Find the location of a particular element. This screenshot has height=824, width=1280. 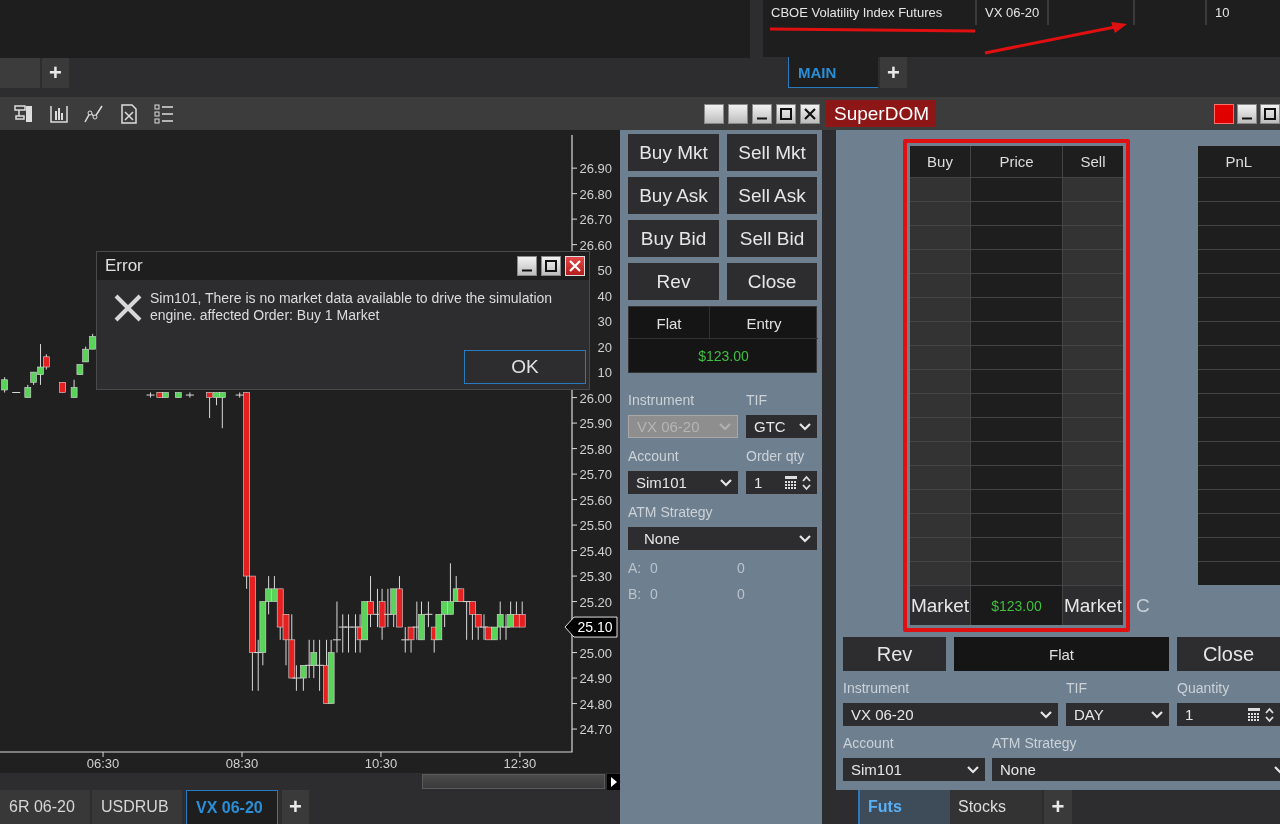

color-link-button is located at coordinates (1224, 113).